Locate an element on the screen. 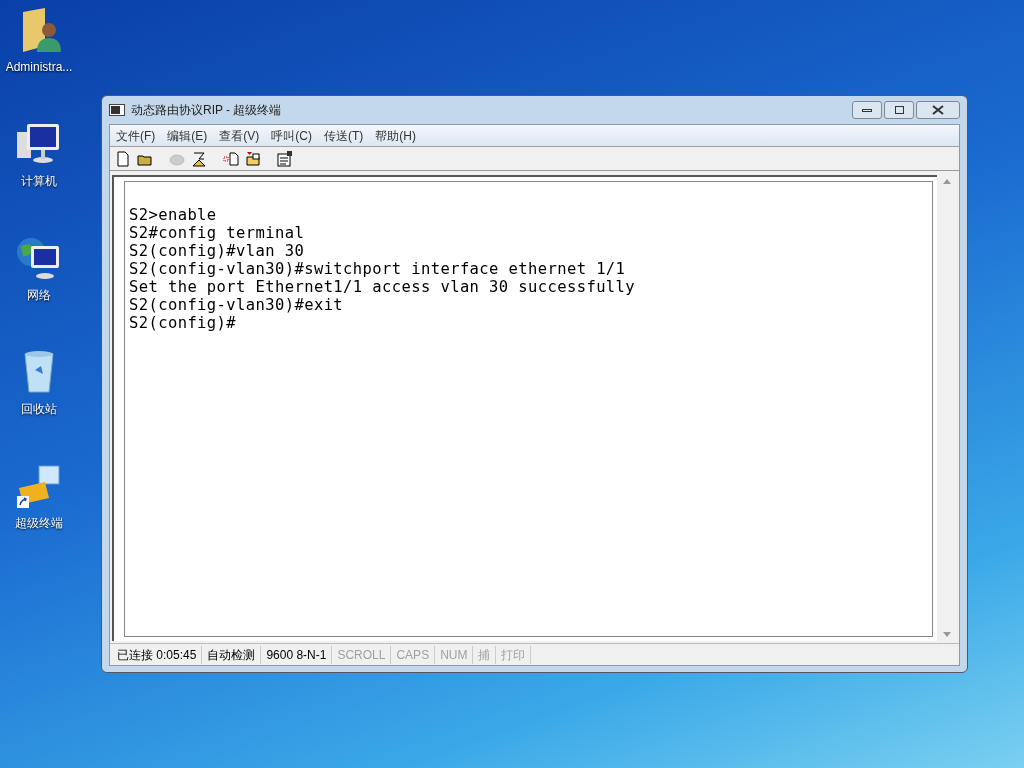  menu-item: 文件(F) is located at coordinates (136, 135).